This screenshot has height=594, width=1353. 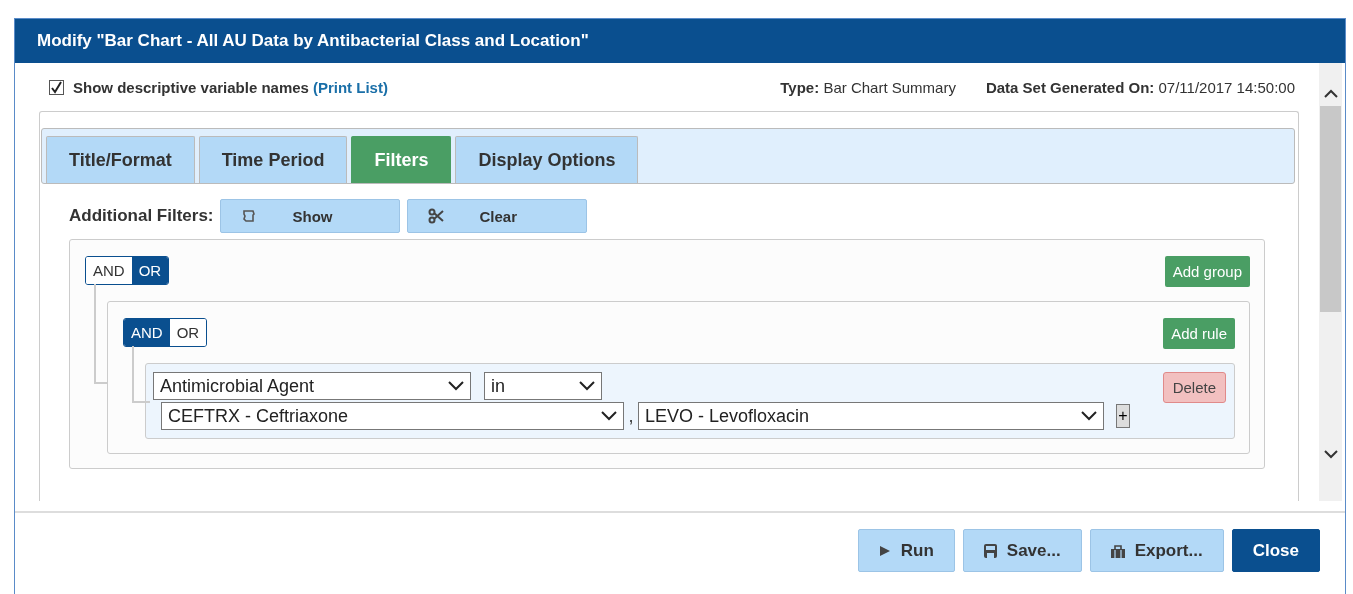 I want to click on scroll-down-icon, so click(x=1330, y=454).